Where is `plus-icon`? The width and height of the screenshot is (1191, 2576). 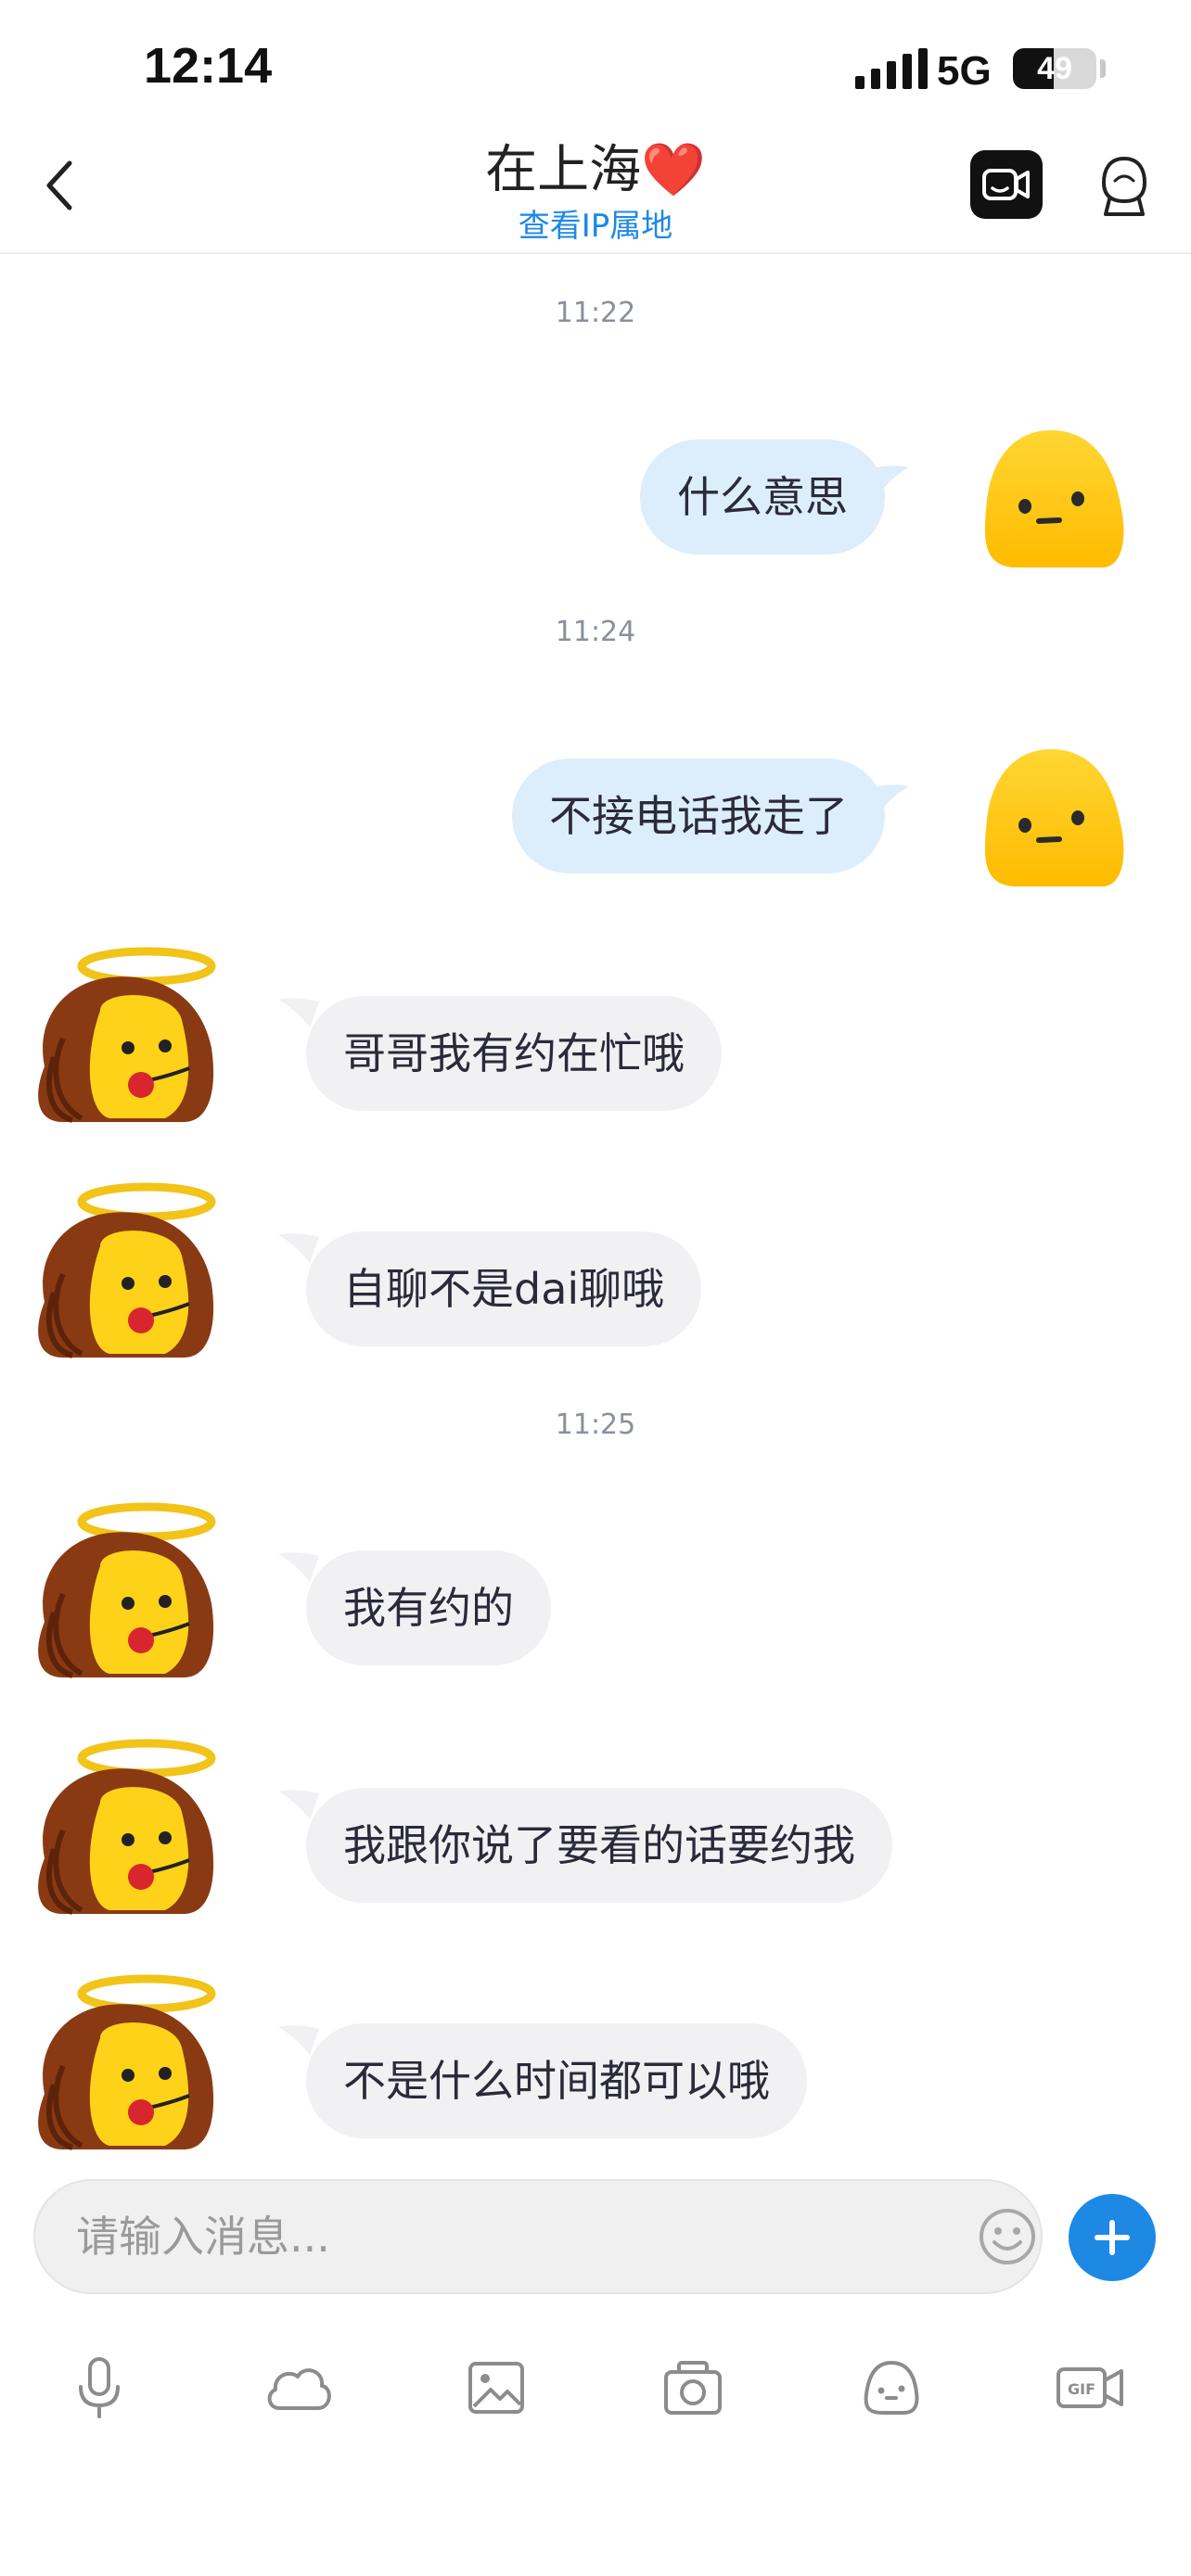
plus-icon is located at coordinates (1112, 2237).